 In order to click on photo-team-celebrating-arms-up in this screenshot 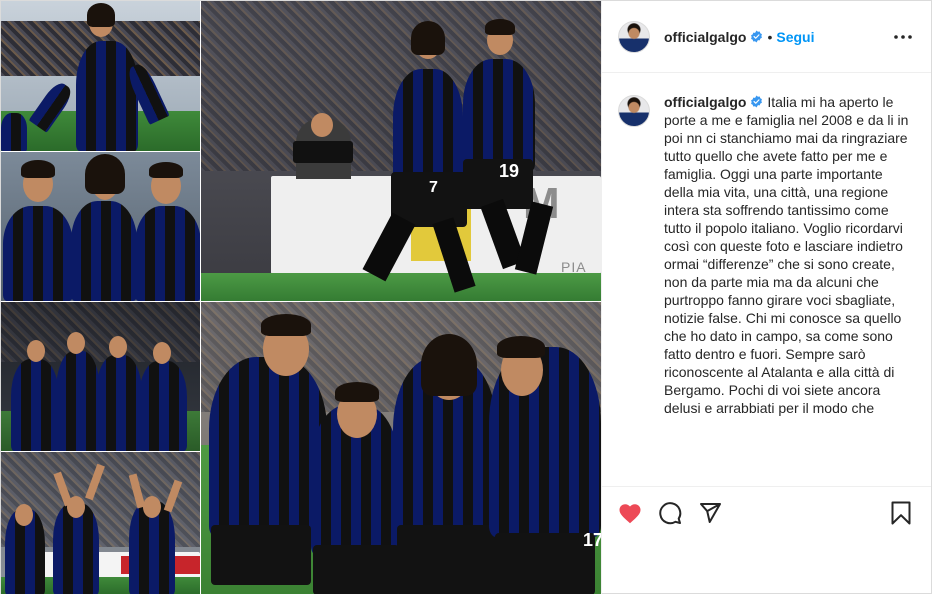, I will do `click(100, 523)`.